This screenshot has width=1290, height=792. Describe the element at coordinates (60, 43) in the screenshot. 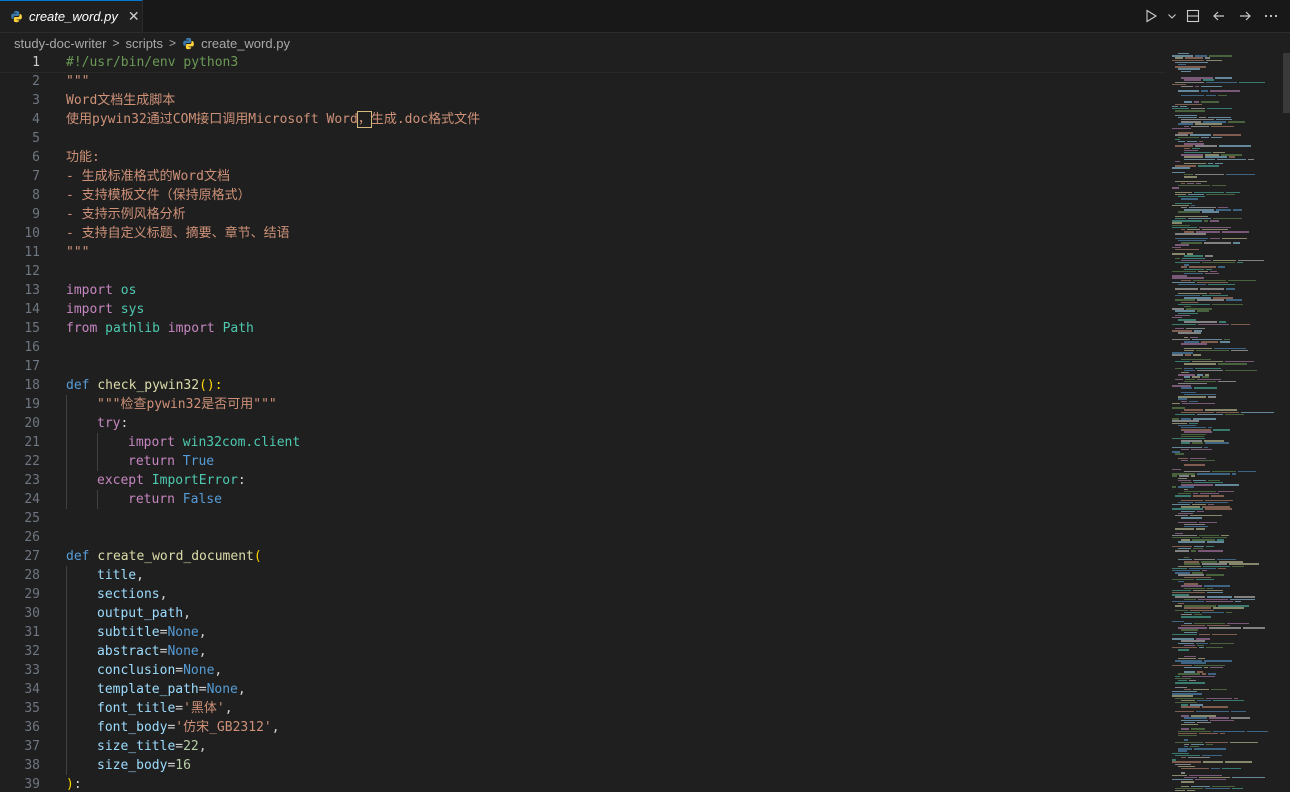

I see `breadcrumb-folder: study-doc-writer` at that location.